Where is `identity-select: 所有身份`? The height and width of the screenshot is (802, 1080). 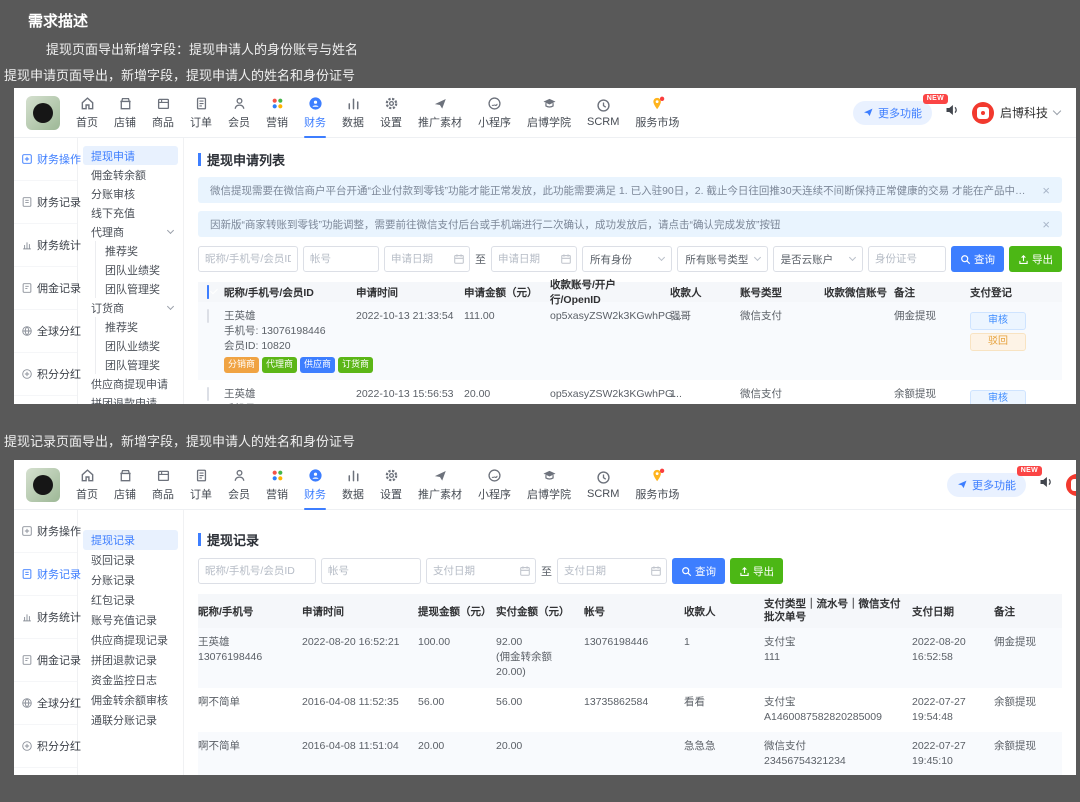 identity-select: 所有身份 is located at coordinates (627, 259).